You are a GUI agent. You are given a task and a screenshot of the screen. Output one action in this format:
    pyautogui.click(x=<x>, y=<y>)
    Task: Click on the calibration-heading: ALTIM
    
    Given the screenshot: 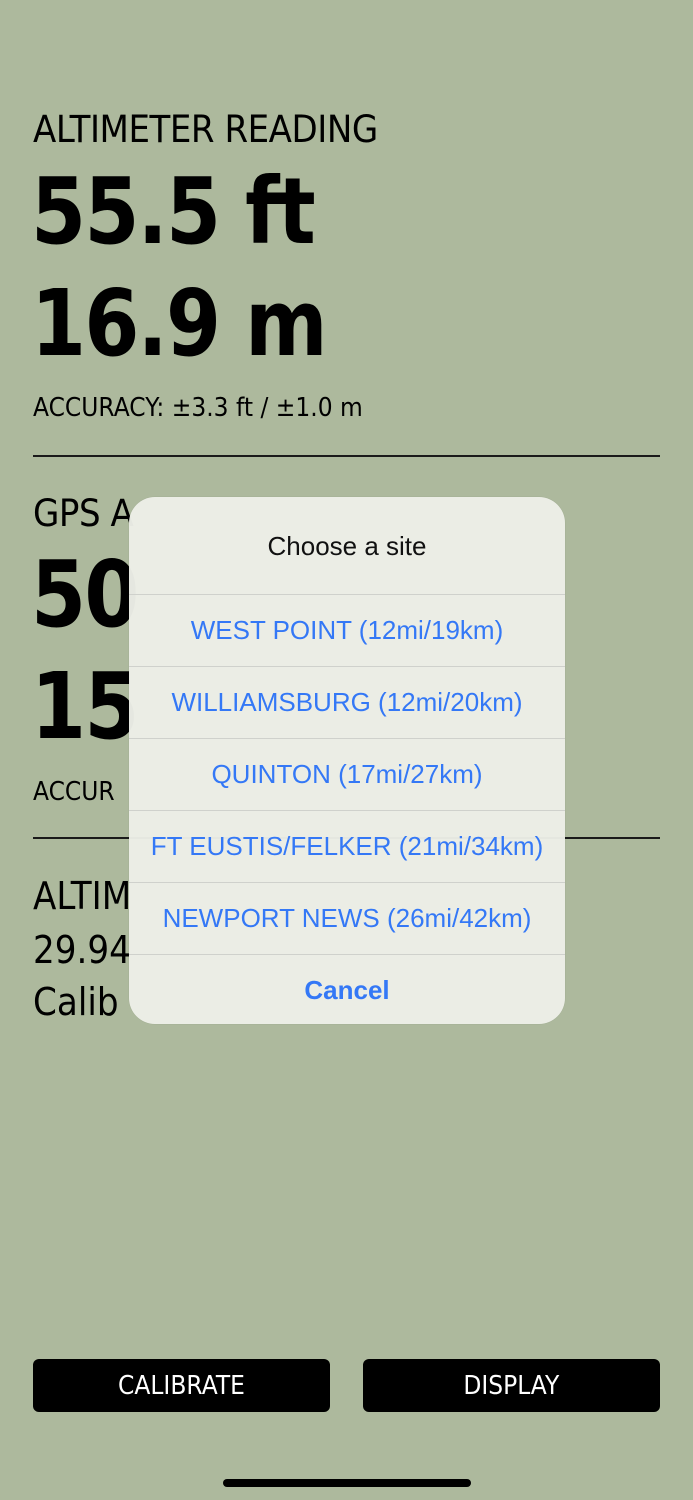 What is the action you would take?
    pyautogui.click(x=82, y=896)
    